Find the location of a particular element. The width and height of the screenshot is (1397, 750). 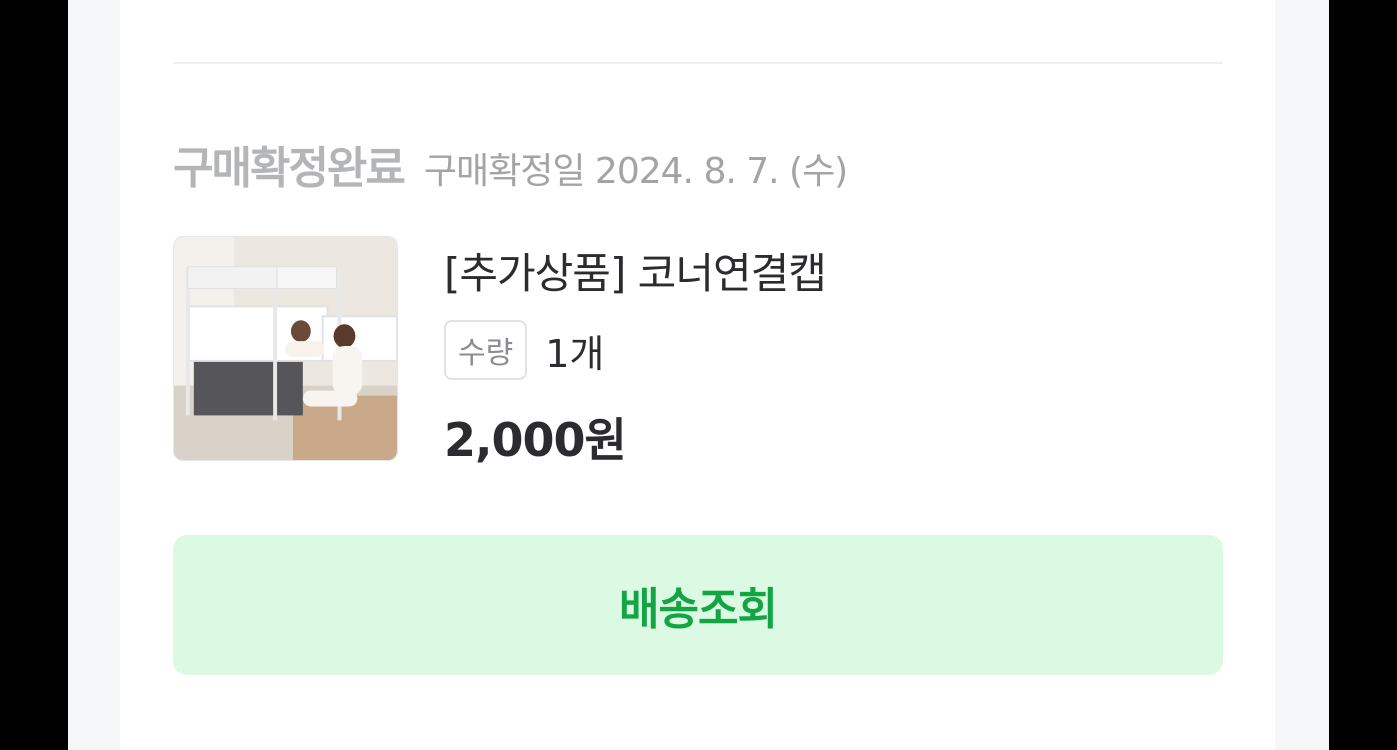

track-delivery-button: 배송조회 is located at coordinates (698, 605).